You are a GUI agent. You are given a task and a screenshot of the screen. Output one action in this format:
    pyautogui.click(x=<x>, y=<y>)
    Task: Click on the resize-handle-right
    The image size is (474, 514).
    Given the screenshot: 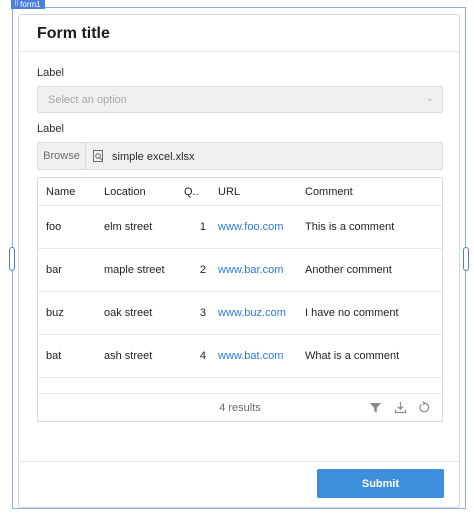 What is the action you would take?
    pyautogui.click(x=466, y=259)
    